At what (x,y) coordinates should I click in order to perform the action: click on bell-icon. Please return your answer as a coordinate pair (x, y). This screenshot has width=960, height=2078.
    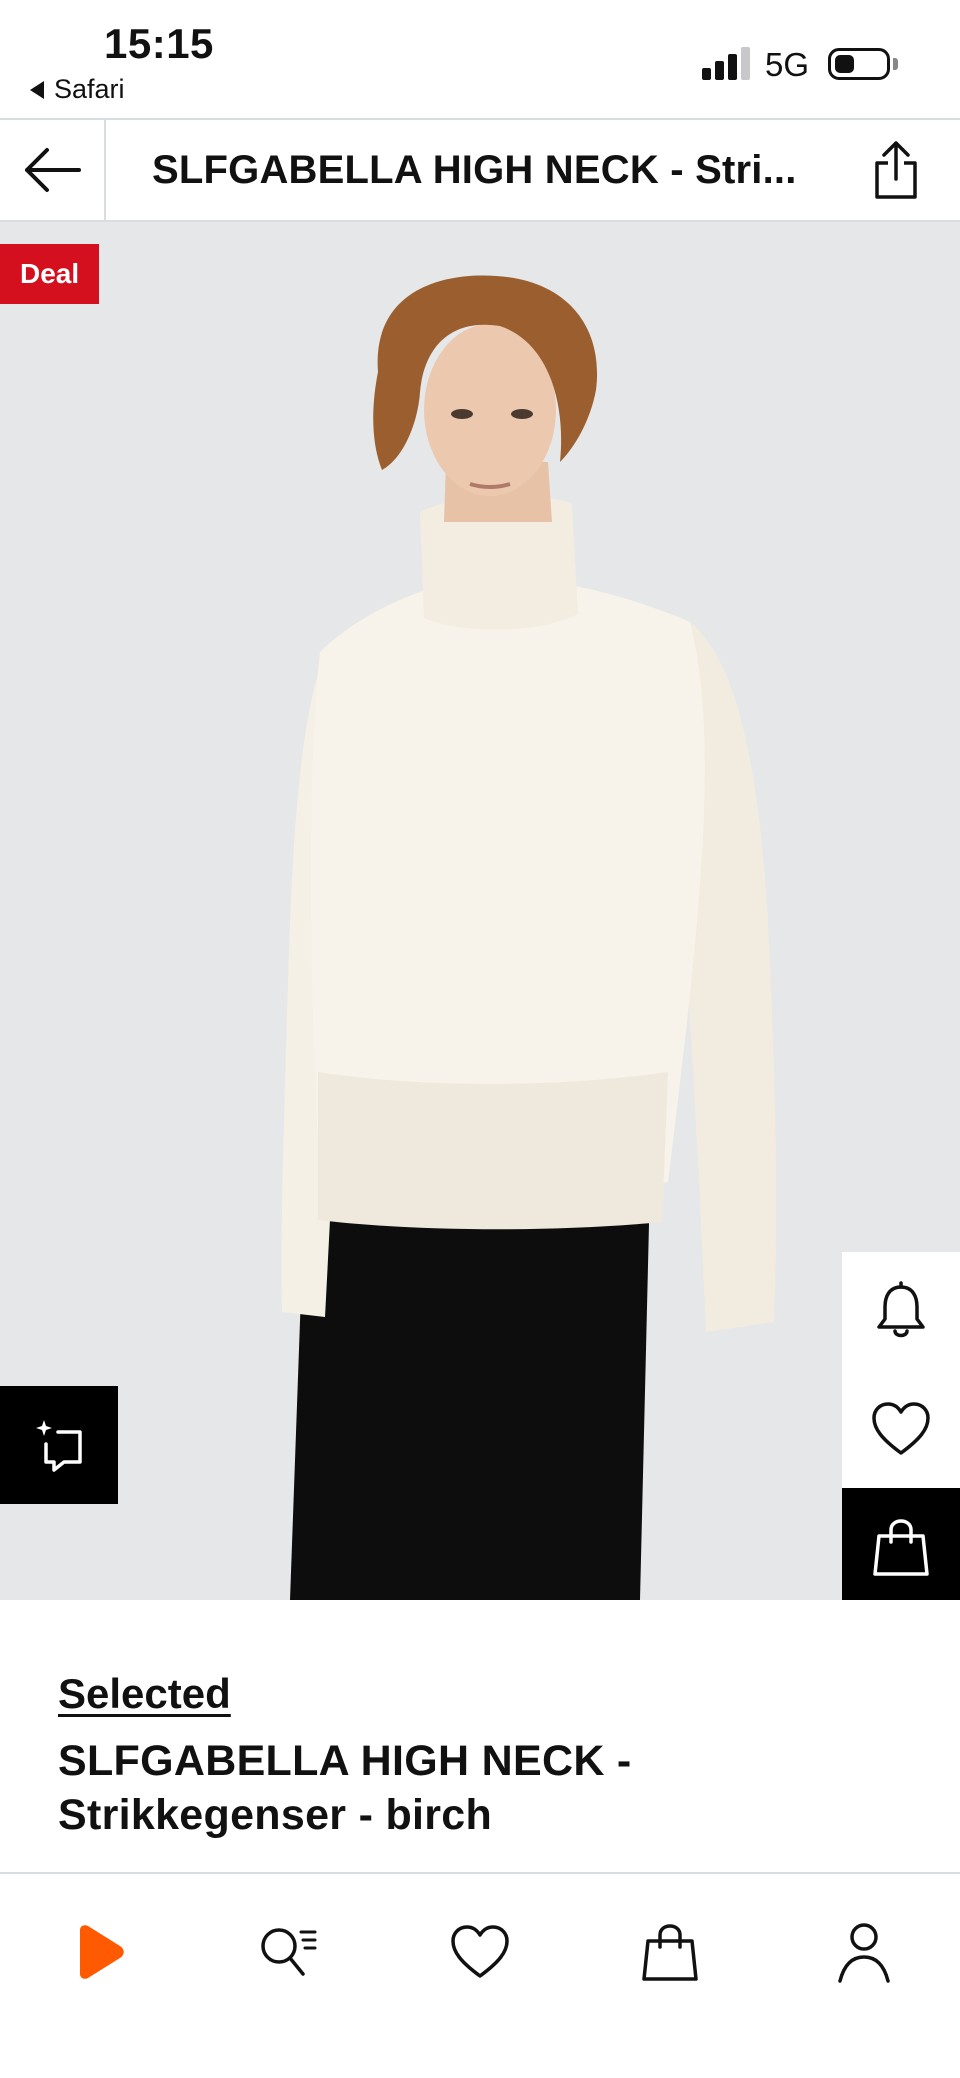
    Looking at the image, I should click on (901, 1309).